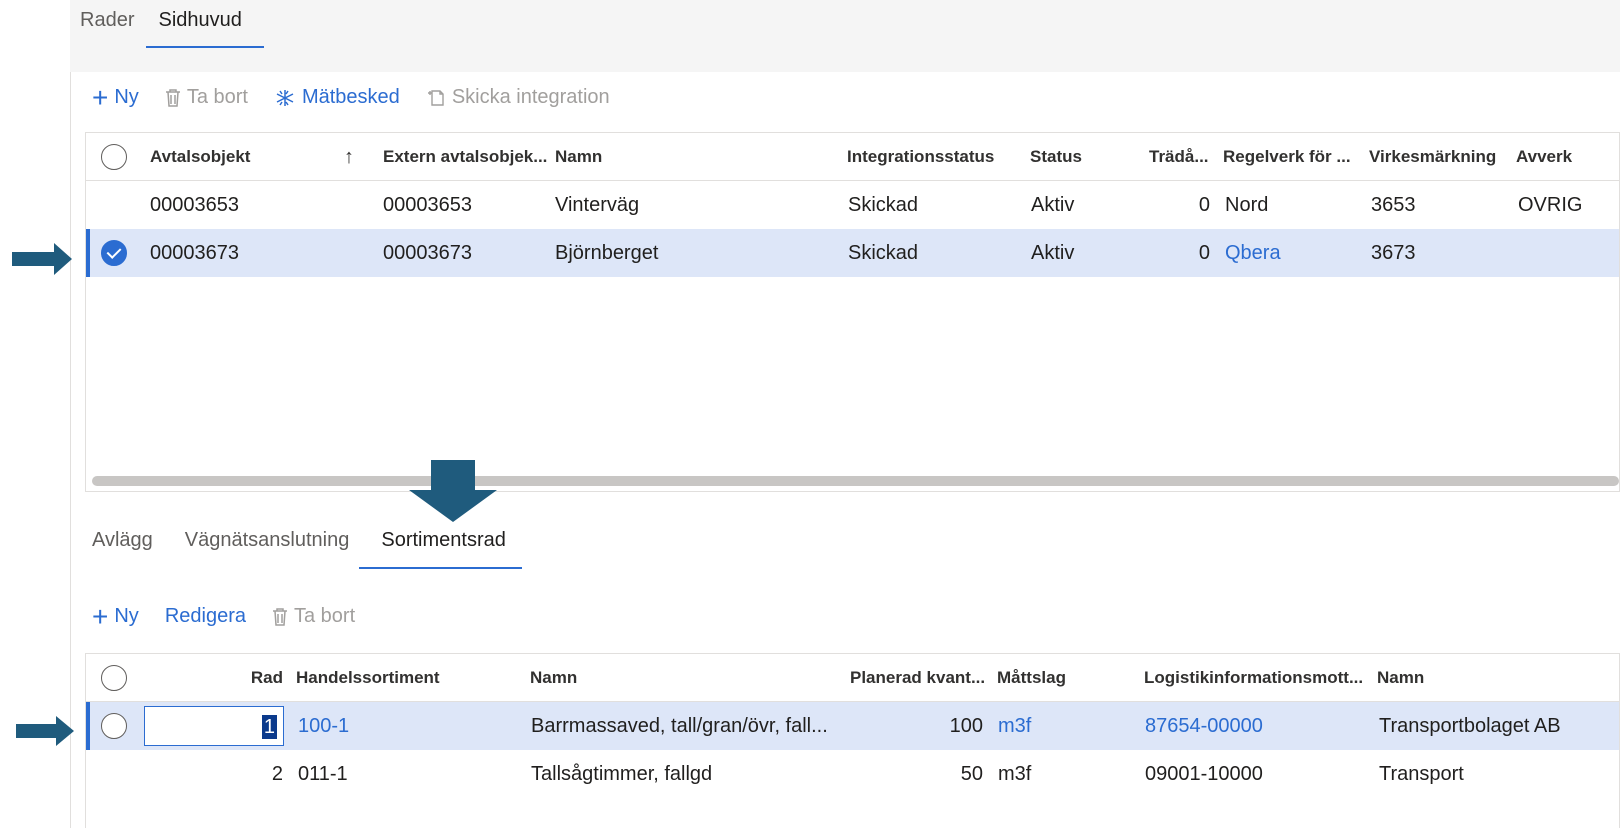  I want to click on arrow-down-icon, so click(453, 491).